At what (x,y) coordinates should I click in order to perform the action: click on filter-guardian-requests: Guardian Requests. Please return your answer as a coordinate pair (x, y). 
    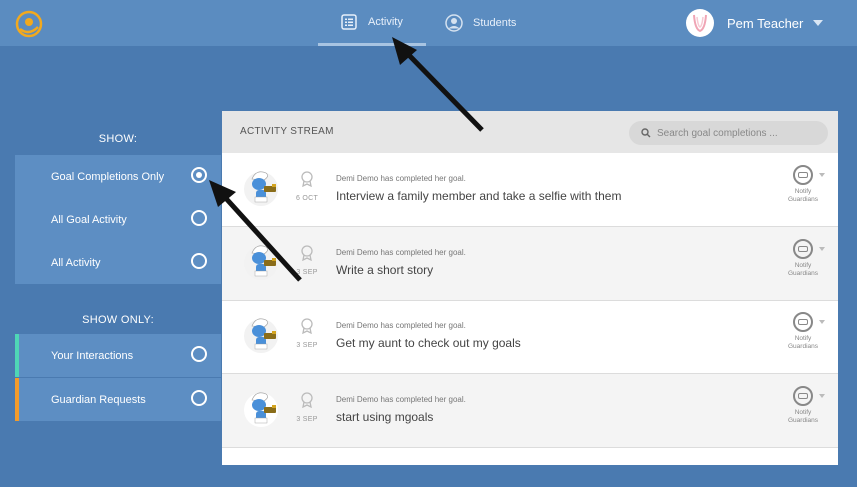
    Looking at the image, I should click on (118, 399).